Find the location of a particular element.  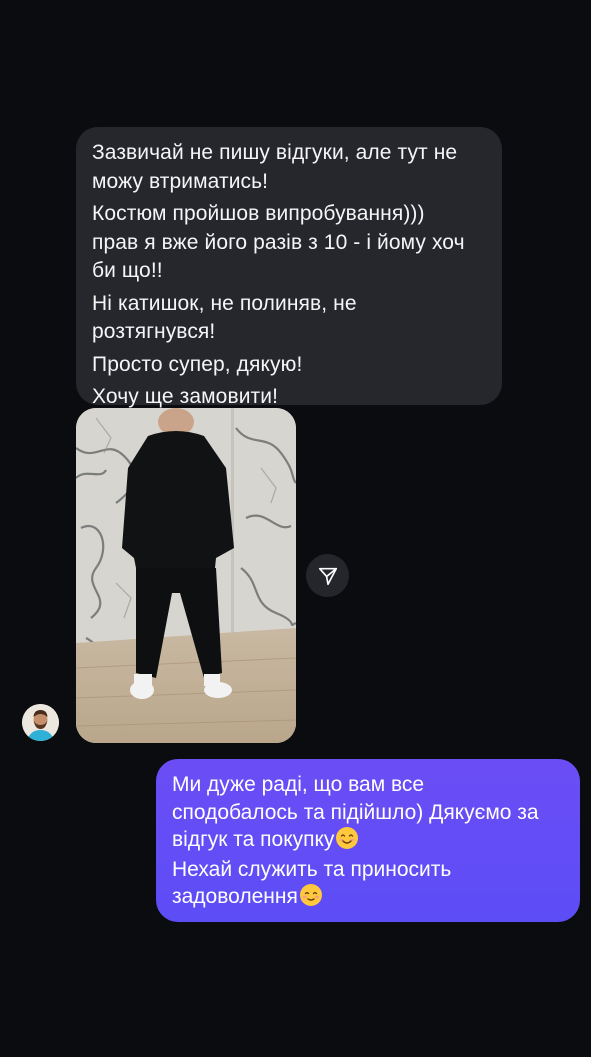

message-paragraph: Нехай служить та приносить задоволення is located at coordinates (368, 883).